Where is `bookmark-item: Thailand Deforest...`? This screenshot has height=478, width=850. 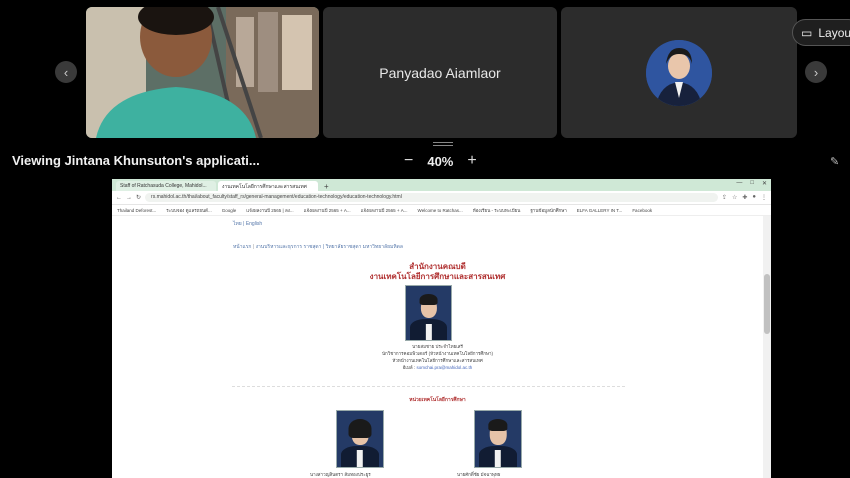 bookmark-item: Thailand Deforest... is located at coordinates (136, 210).